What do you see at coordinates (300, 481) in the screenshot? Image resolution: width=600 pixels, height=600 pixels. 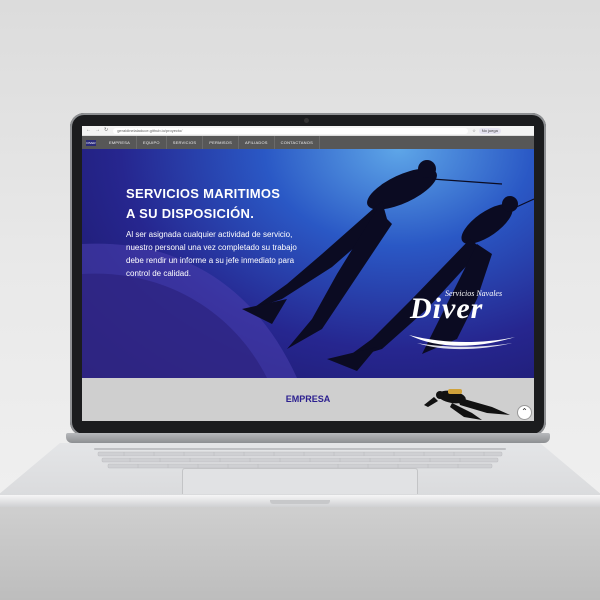 I see `trackpad` at bounding box center [300, 481].